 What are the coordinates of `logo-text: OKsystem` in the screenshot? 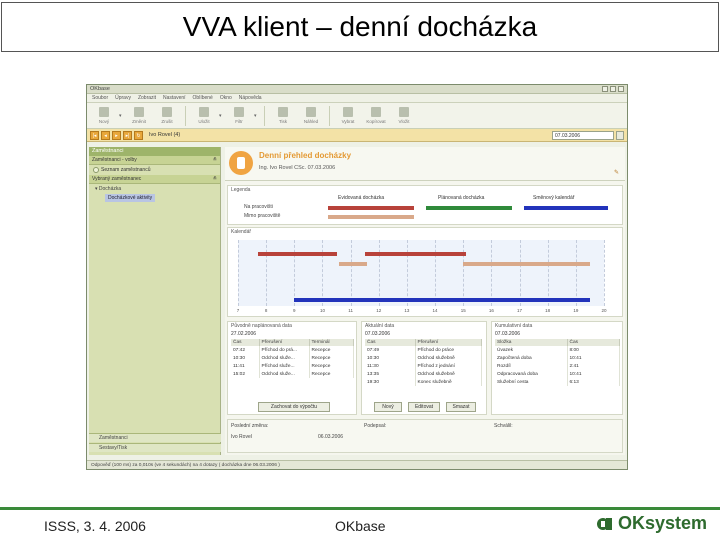 It's located at (663, 523).